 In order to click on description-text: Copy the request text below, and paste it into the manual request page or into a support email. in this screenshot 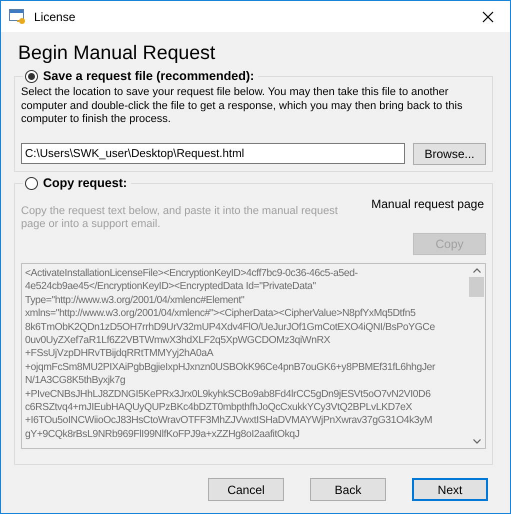, I will do `click(180, 218)`.